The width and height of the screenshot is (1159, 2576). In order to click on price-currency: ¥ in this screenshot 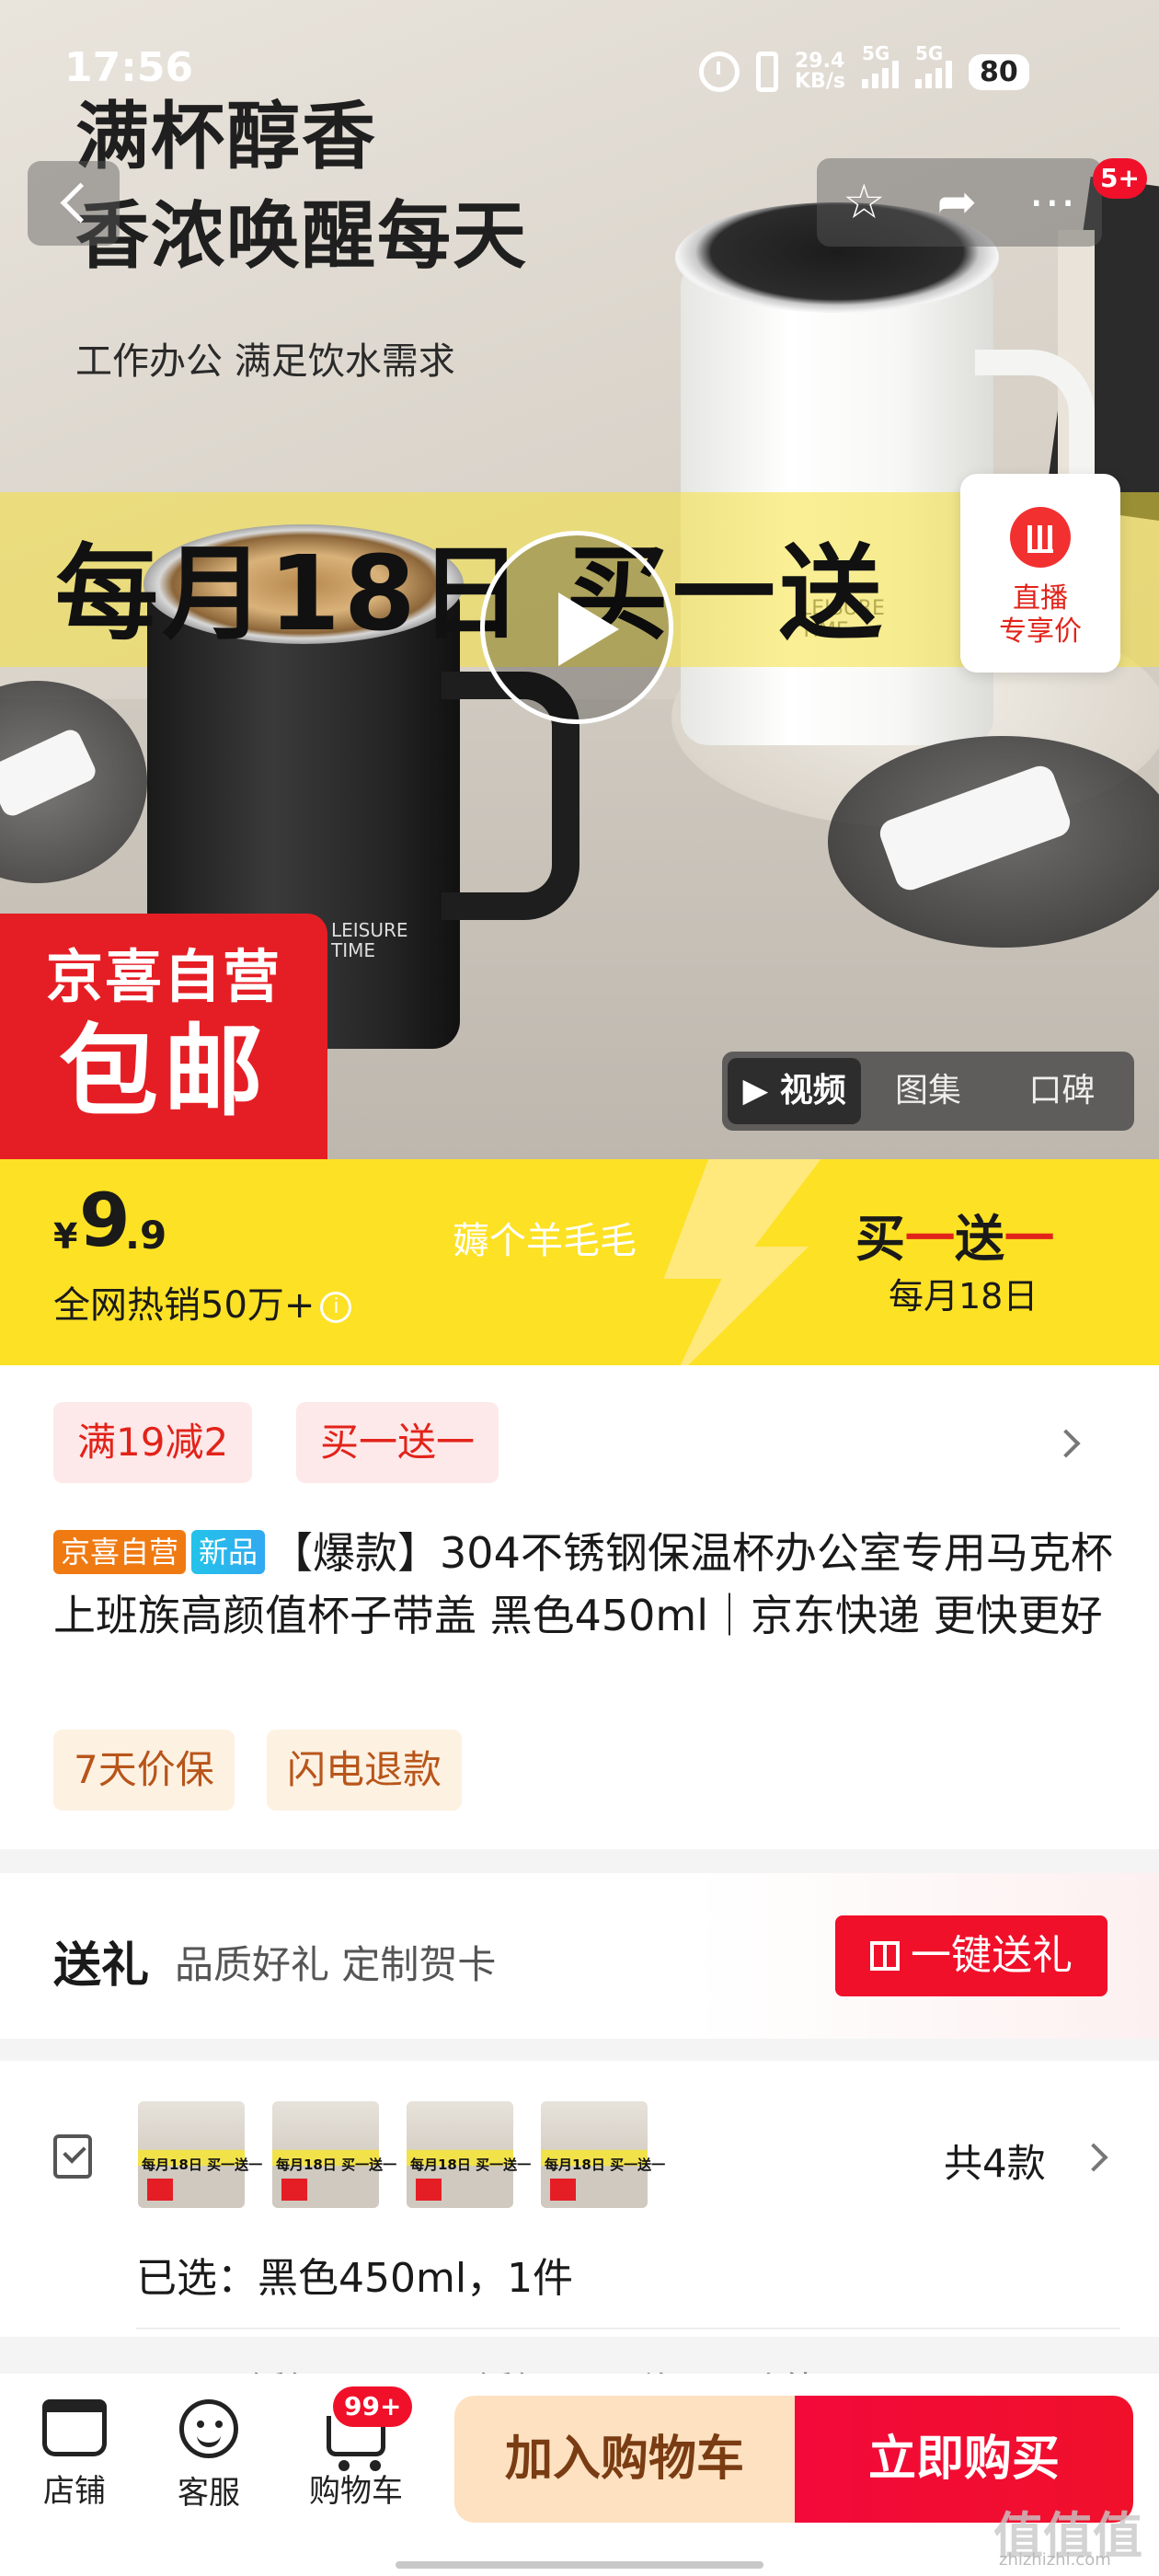, I will do `click(65, 1236)`.